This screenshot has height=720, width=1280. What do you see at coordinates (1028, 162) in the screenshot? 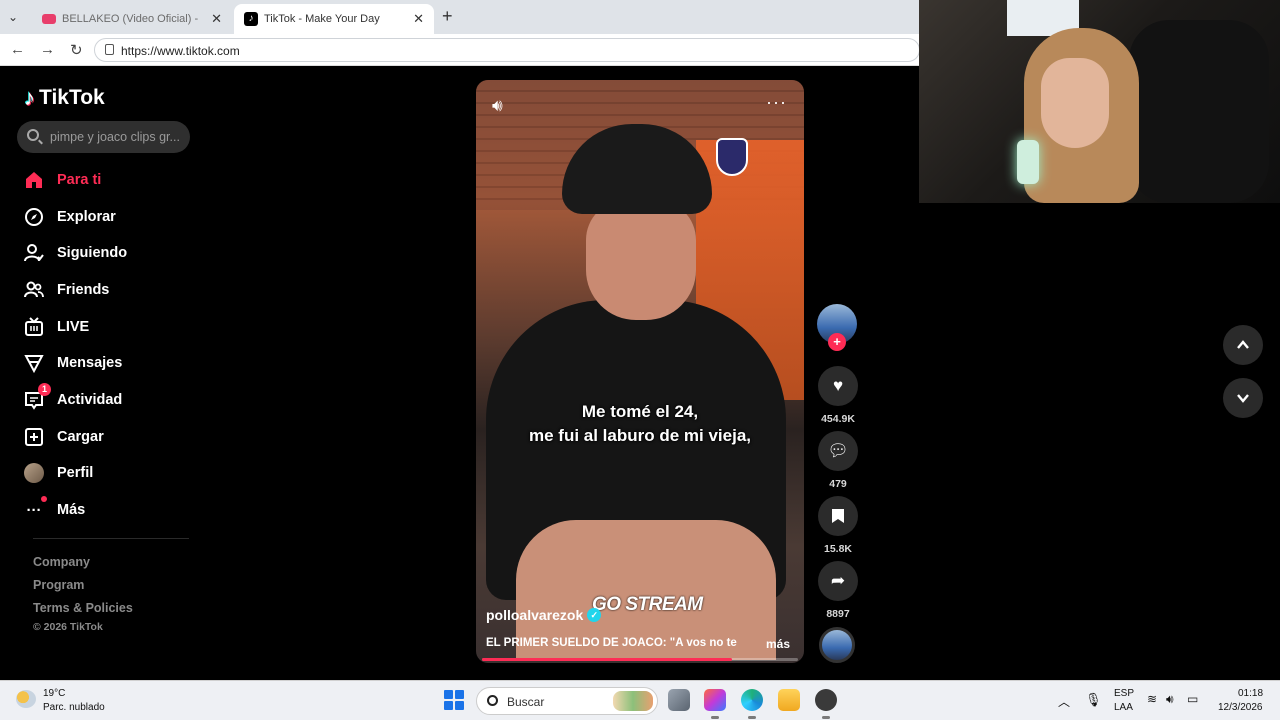
I see `webcam-lamp` at bounding box center [1028, 162].